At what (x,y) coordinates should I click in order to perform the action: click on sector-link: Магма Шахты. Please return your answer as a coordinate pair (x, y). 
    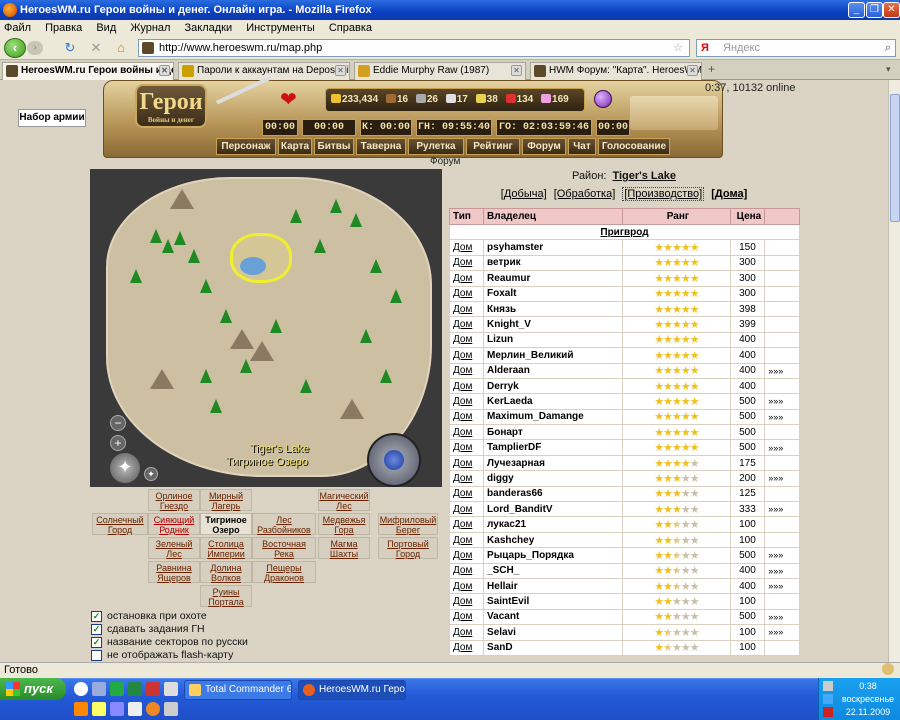
    Looking at the image, I should click on (344, 548).